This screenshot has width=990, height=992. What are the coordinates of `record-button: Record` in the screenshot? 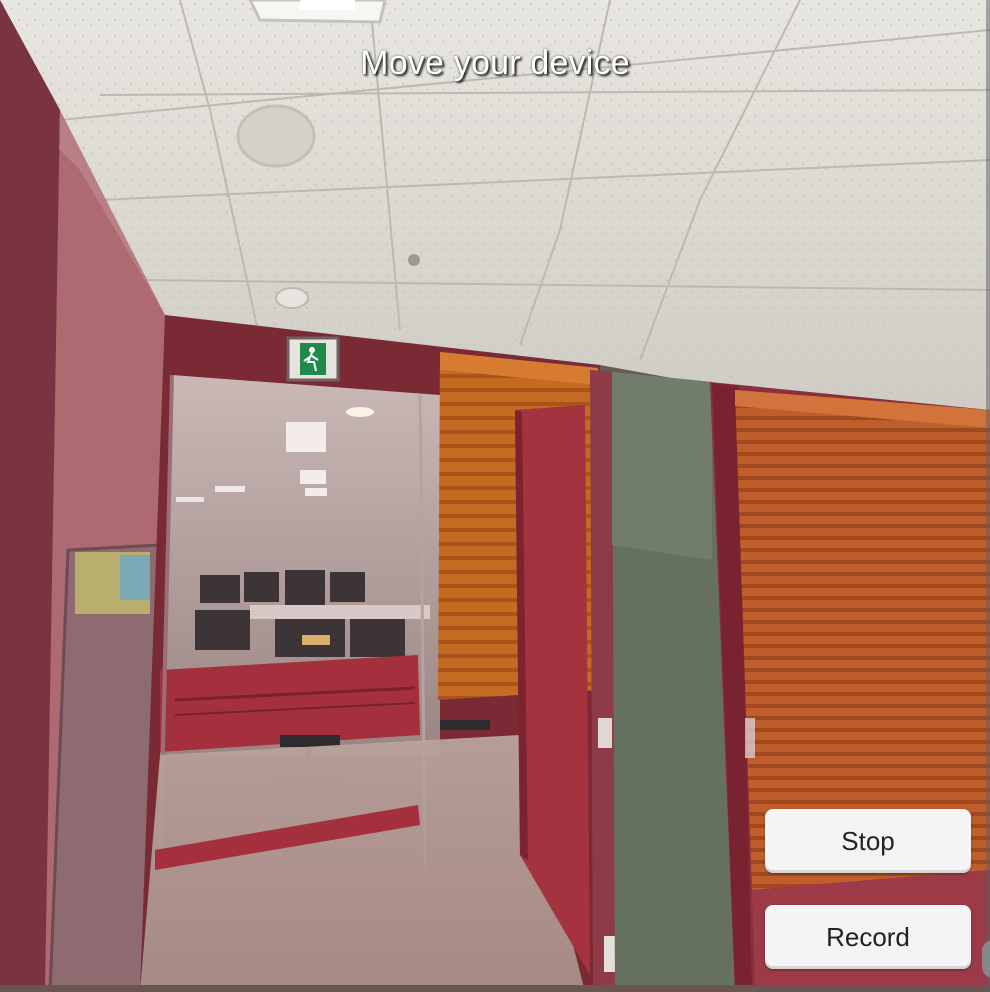 It's located at (868, 937).